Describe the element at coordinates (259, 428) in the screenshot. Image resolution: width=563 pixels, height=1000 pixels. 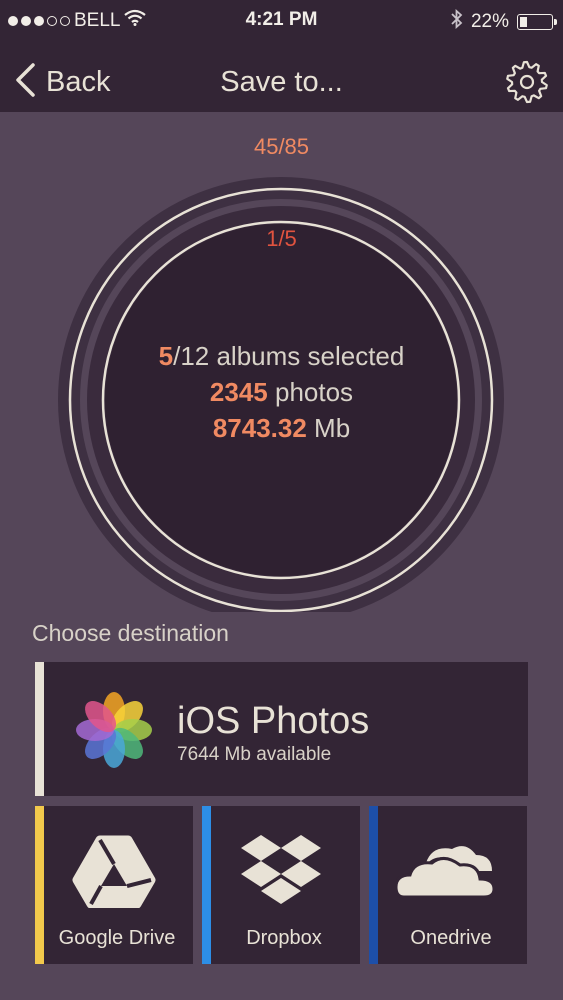
I see `size-value: 8743.32` at that location.